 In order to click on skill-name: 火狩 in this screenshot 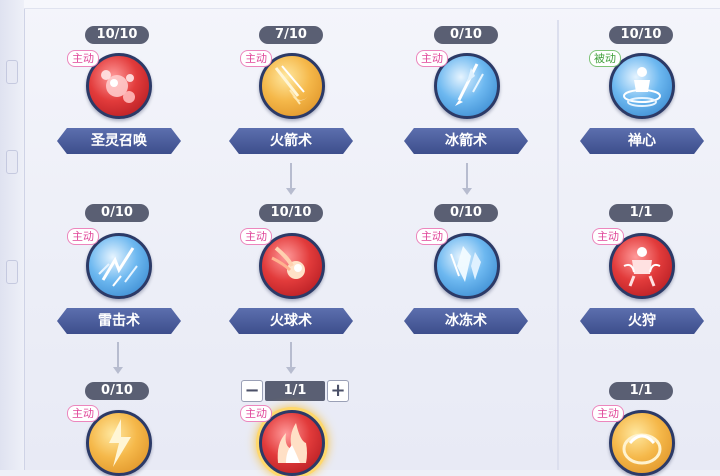, I will do `click(642, 321)`.